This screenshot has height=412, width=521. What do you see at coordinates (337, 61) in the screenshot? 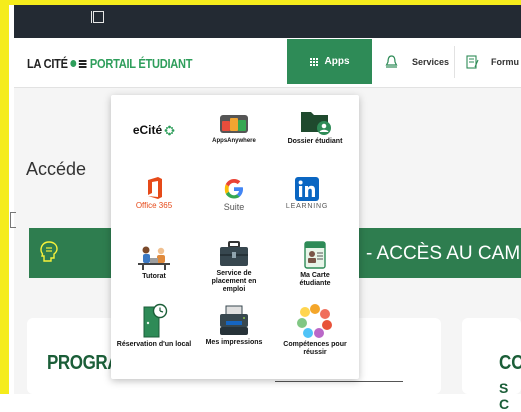
I see `apps-label: Apps` at bounding box center [337, 61].